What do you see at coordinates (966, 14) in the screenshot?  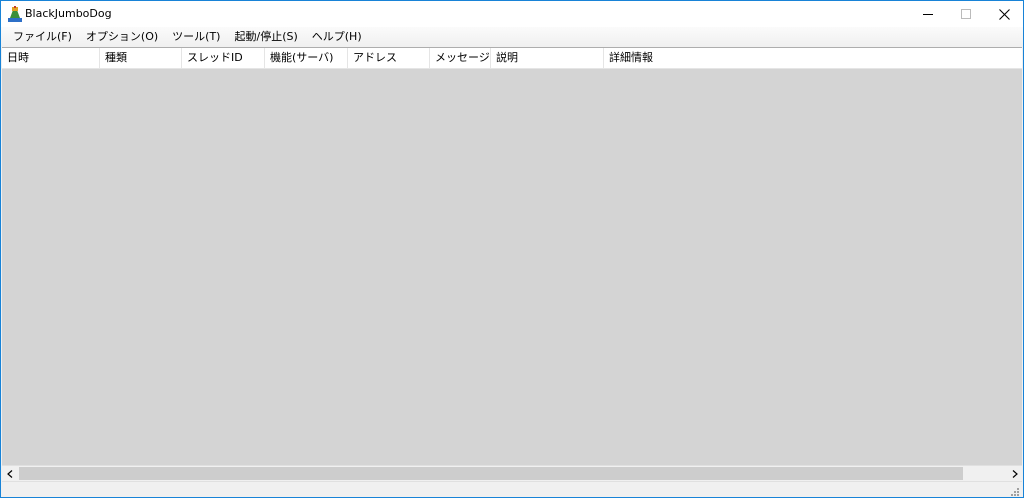 I see `maximize-button` at bounding box center [966, 14].